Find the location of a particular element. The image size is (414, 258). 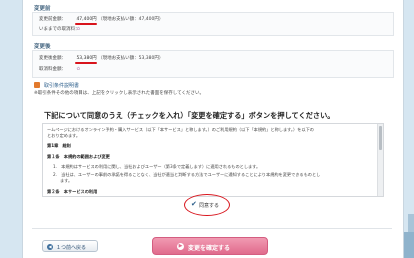

terms-article-title: 第２条 本サービスの利用 is located at coordinates (72, 191).